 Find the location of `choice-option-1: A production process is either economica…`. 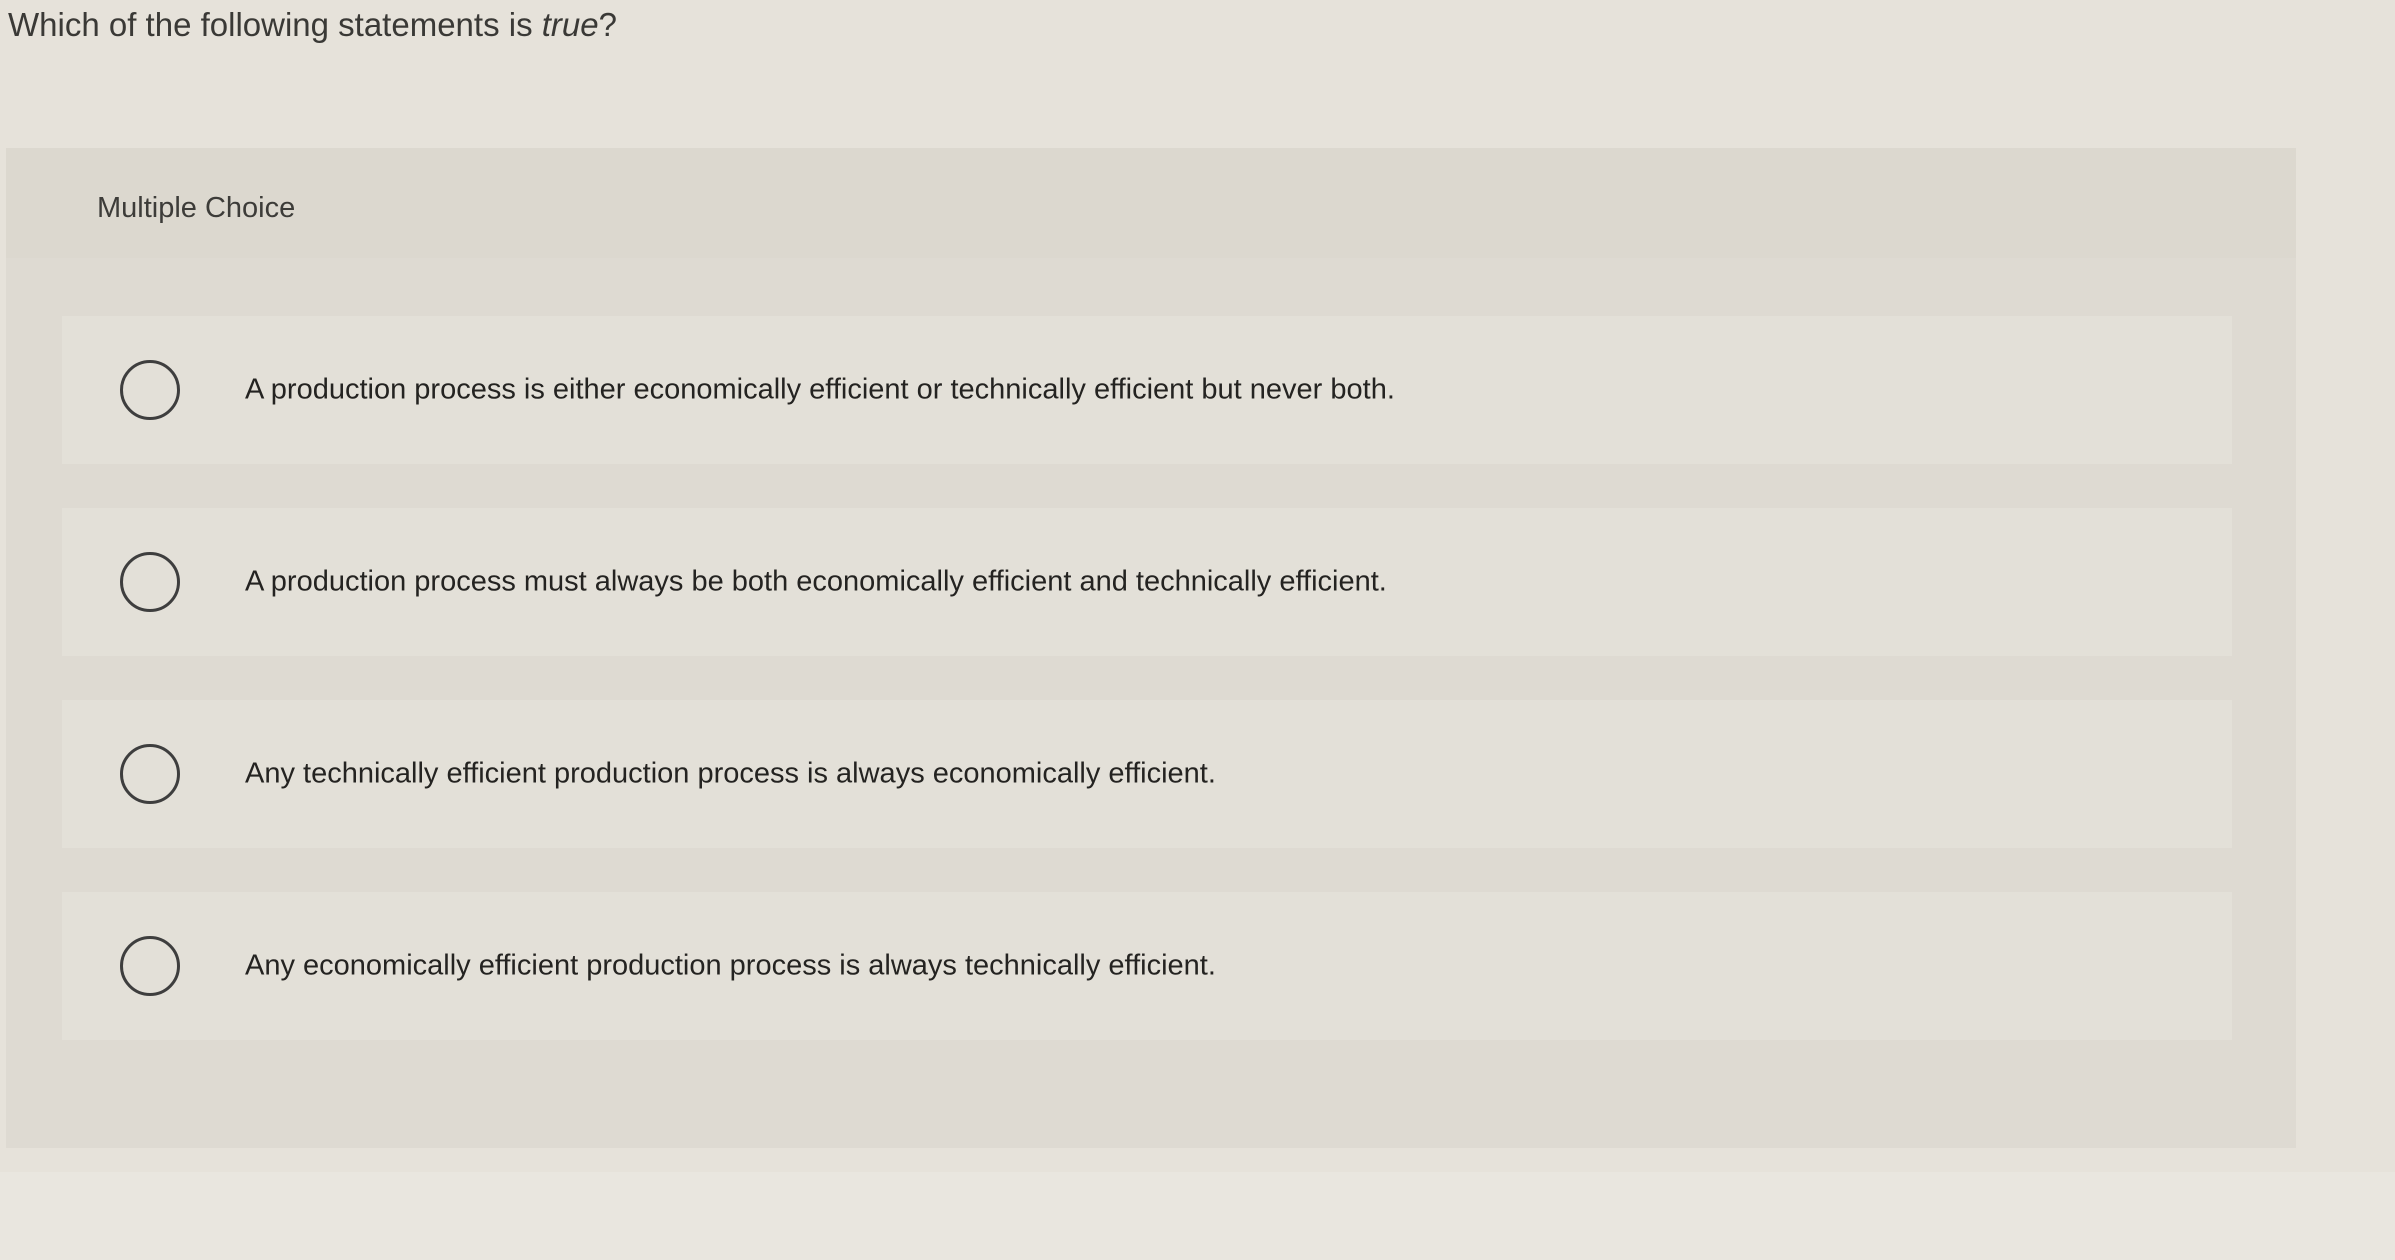

choice-option-1: A production process is either economica… is located at coordinates (1147, 390).